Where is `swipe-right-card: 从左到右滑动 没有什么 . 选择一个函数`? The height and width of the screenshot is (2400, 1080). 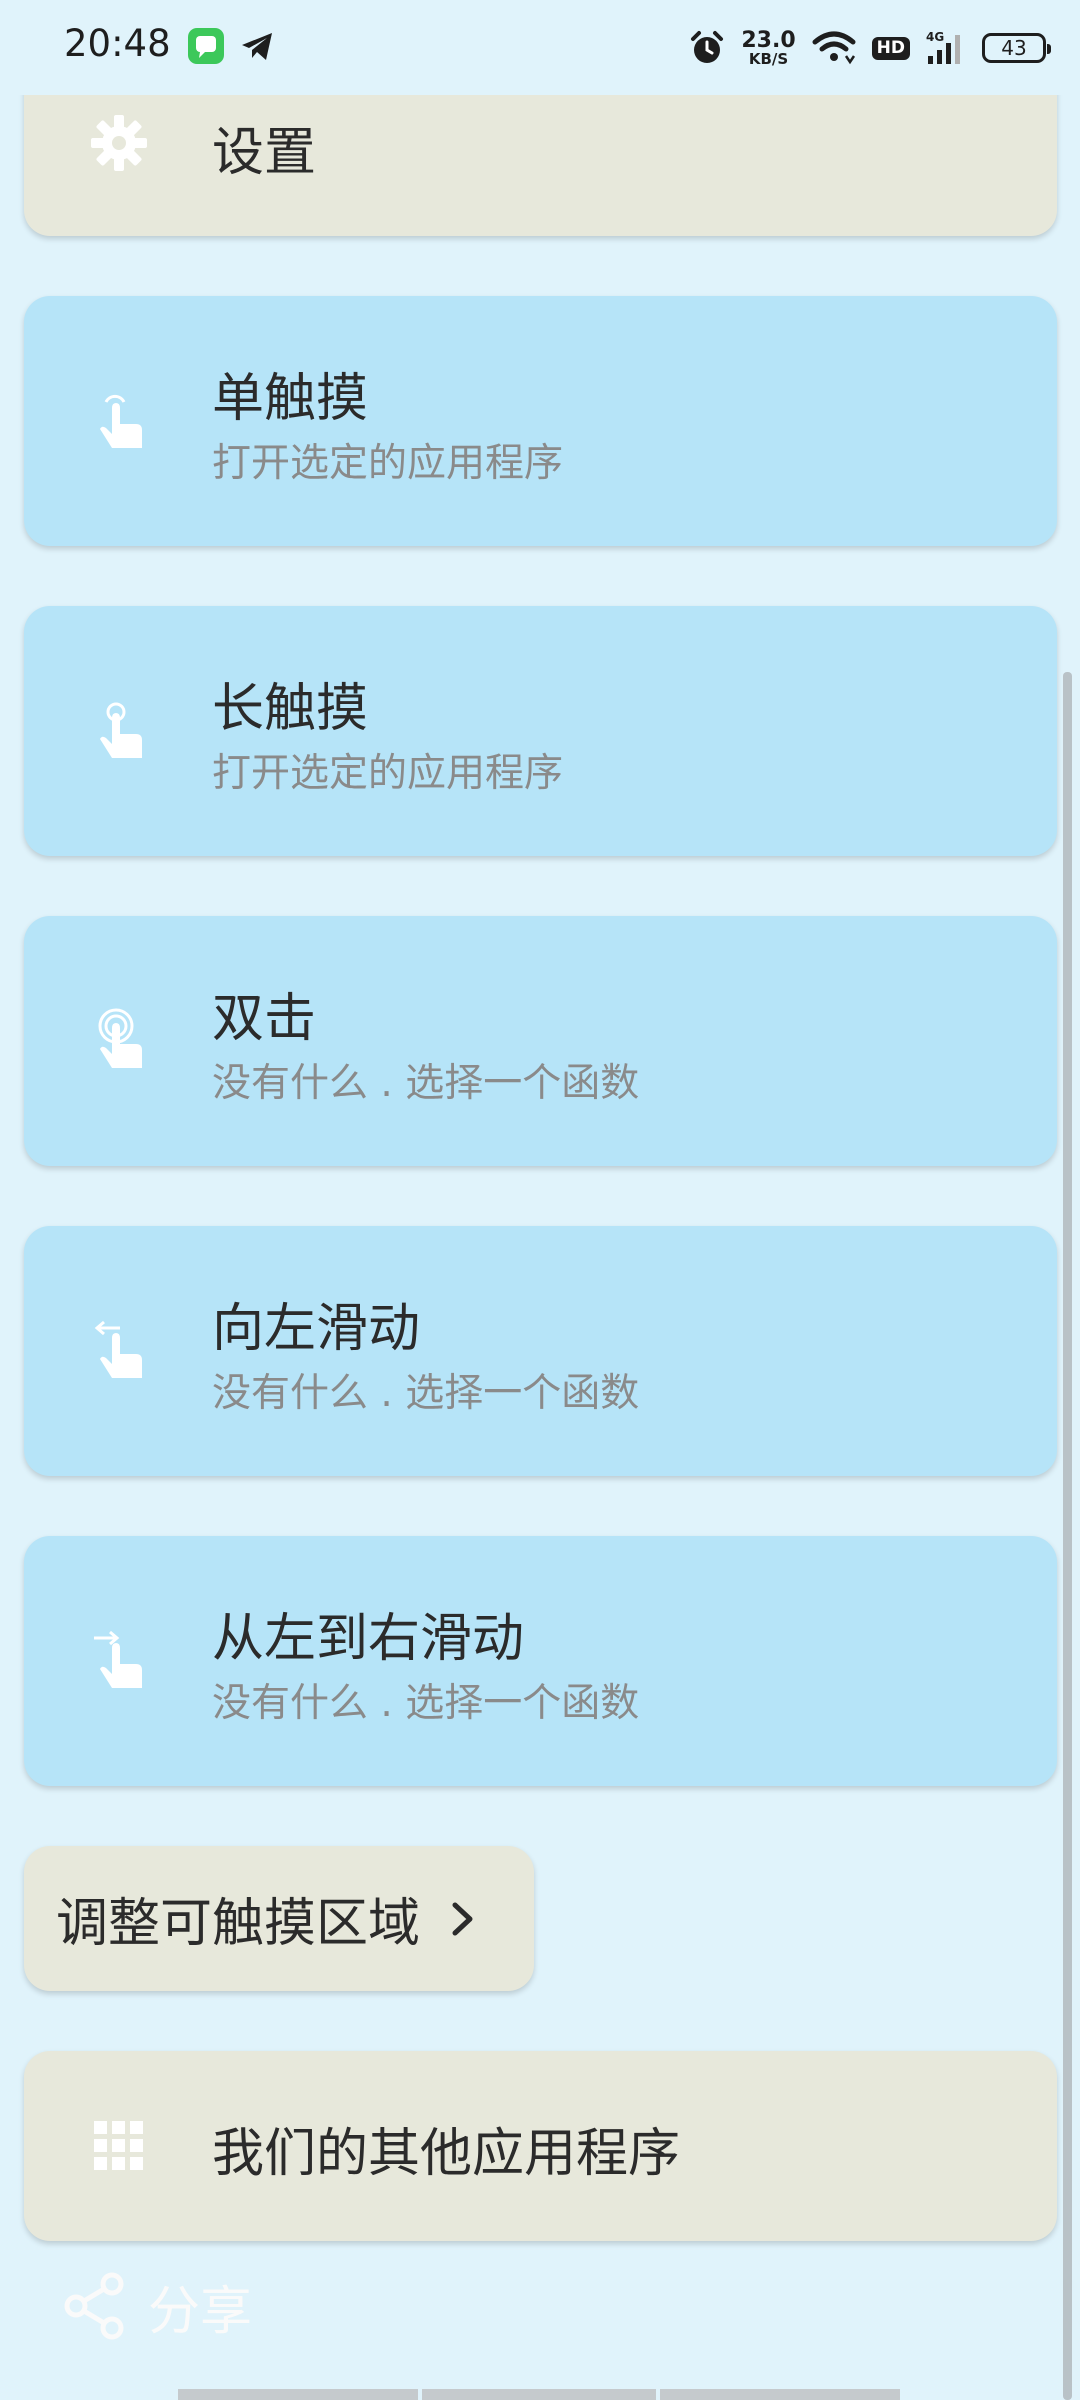
swipe-right-card: 从左到右滑动 没有什么 . 选择一个函数 is located at coordinates (540, 1661).